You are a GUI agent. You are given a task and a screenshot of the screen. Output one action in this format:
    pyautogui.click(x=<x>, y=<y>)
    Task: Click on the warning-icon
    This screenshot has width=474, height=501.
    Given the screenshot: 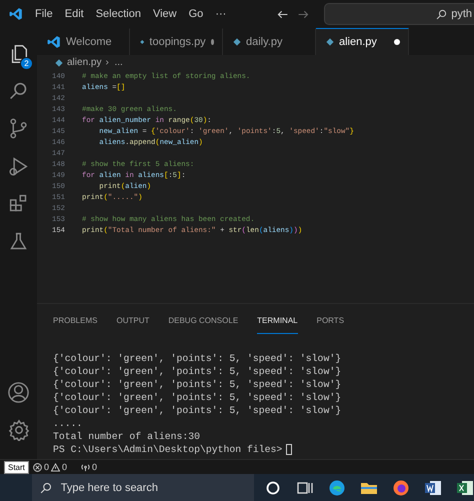 What is the action you would take?
    pyautogui.click(x=55, y=467)
    